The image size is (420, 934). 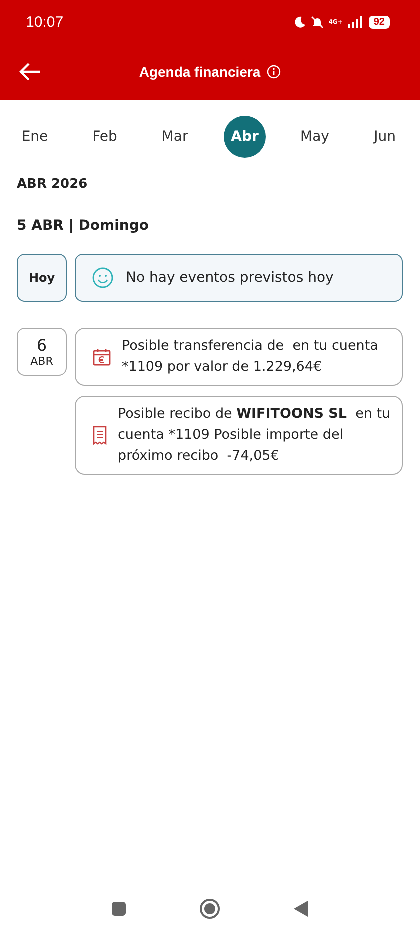 I want to click on status-time: 10:07, so click(x=45, y=22).